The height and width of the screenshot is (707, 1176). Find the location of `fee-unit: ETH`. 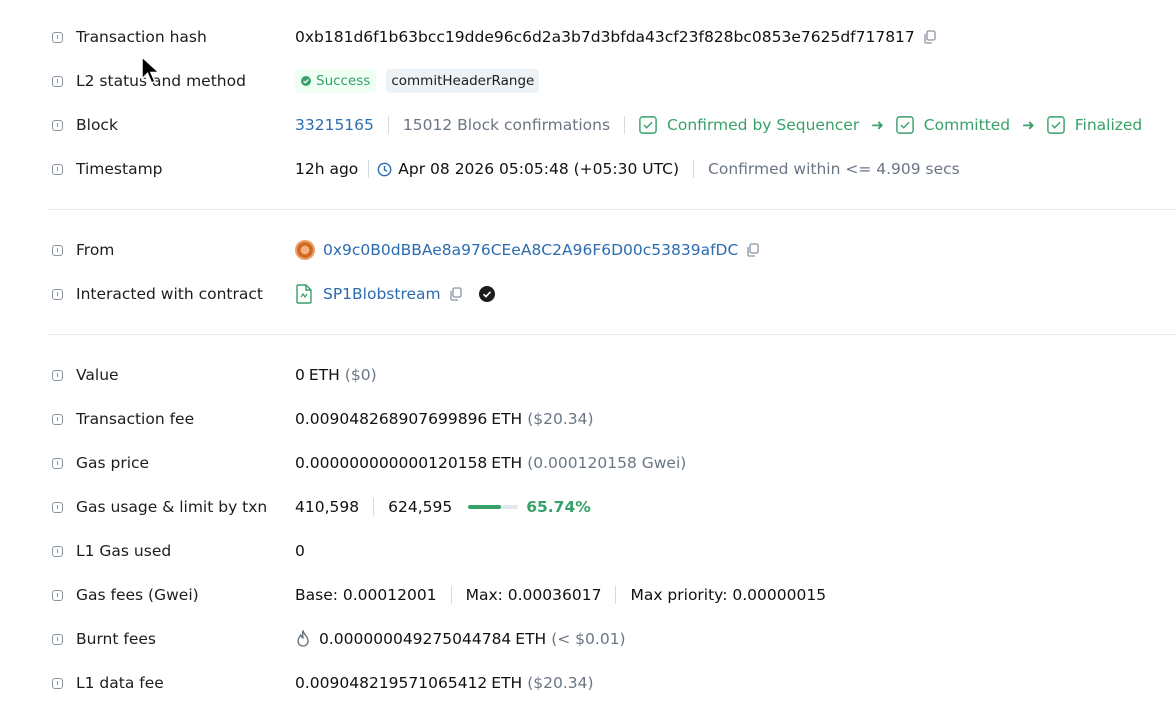

fee-unit: ETH is located at coordinates (507, 419).